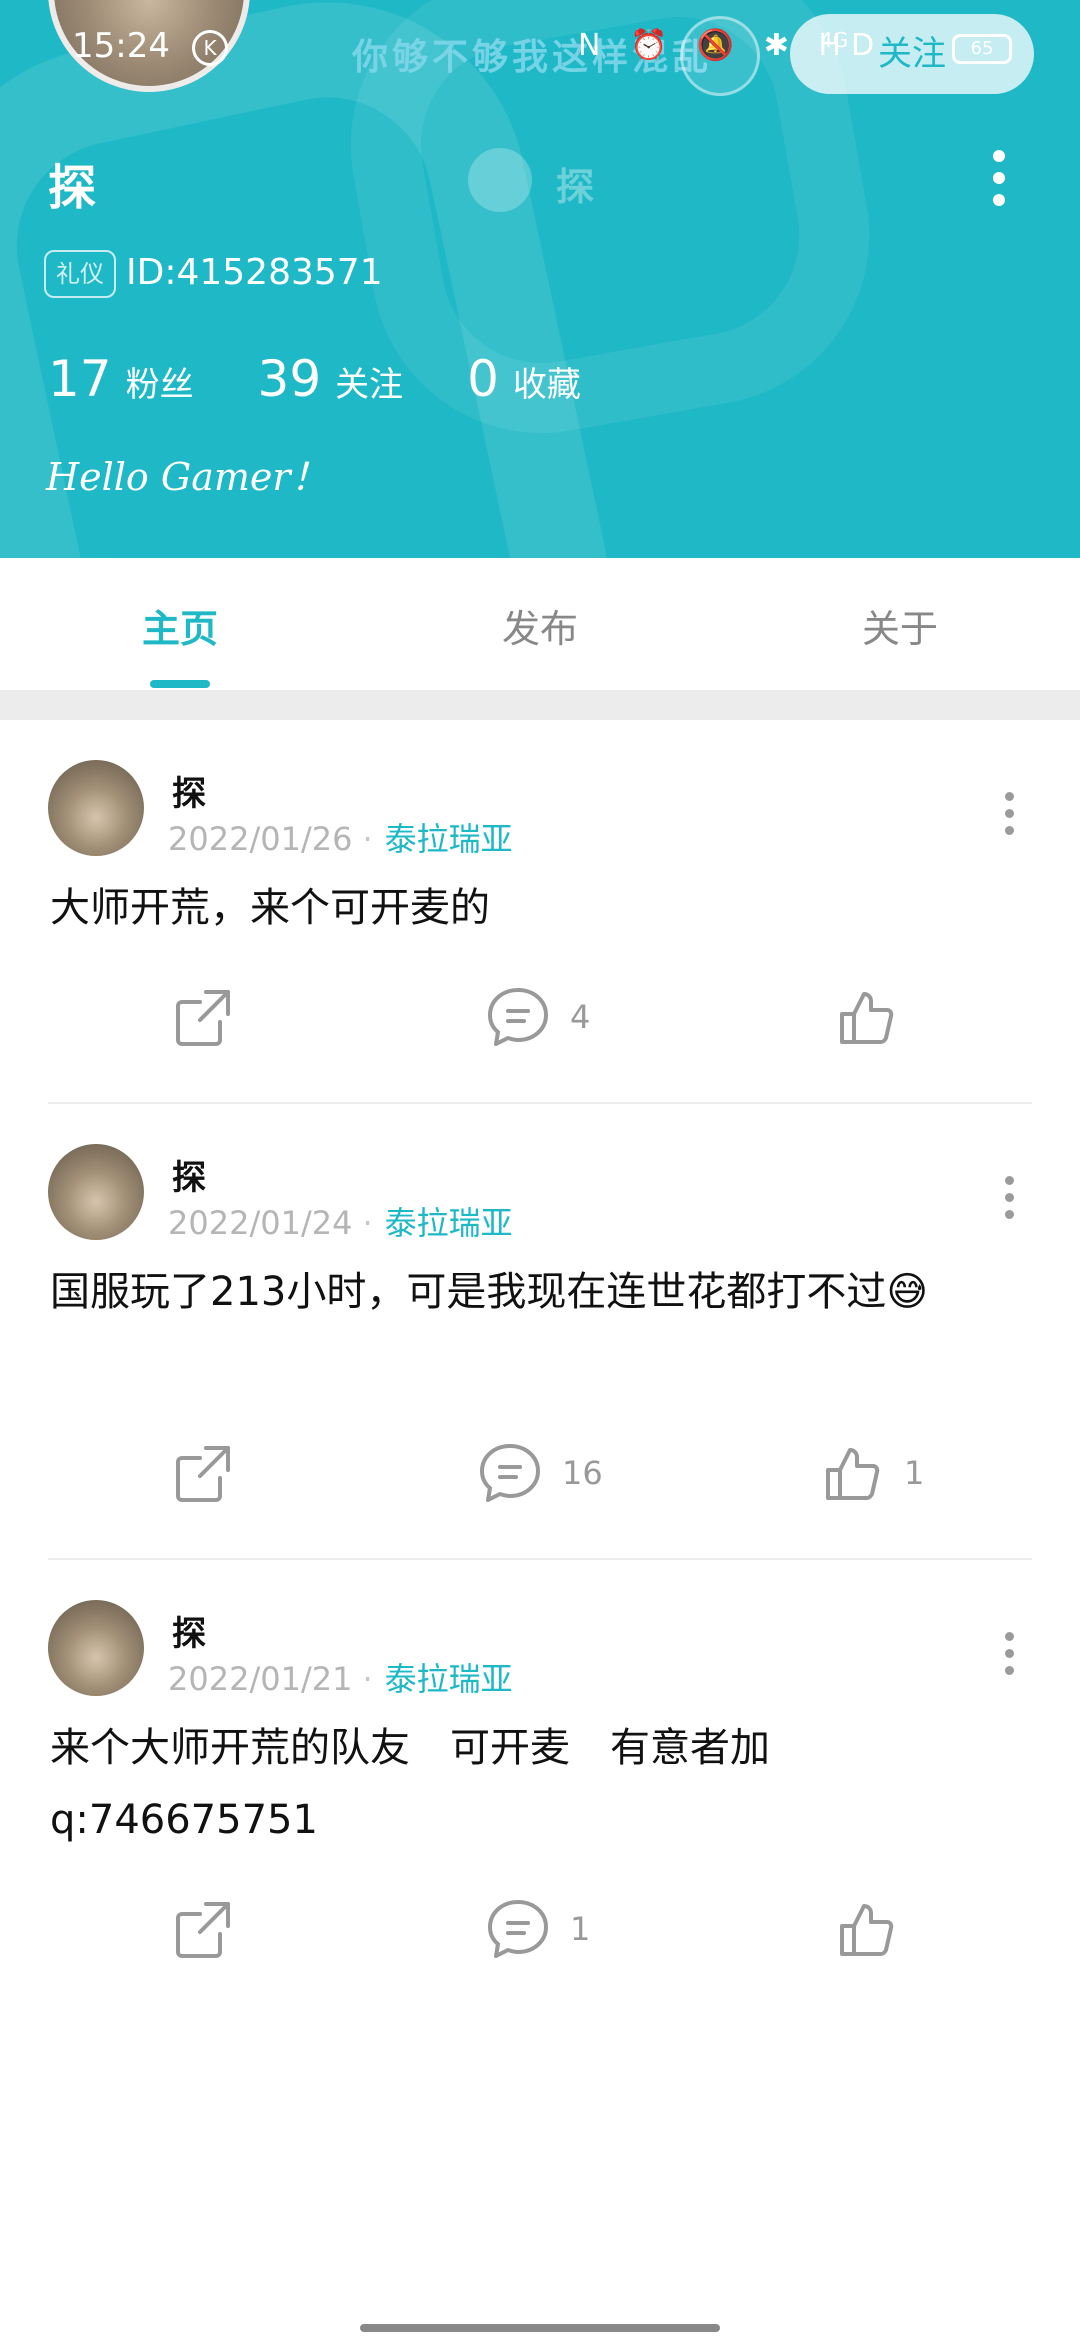 The image size is (1080, 2340). What do you see at coordinates (80, 274) in the screenshot?
I see `user-badge: 礼仪` at bounding box center [80, 274].